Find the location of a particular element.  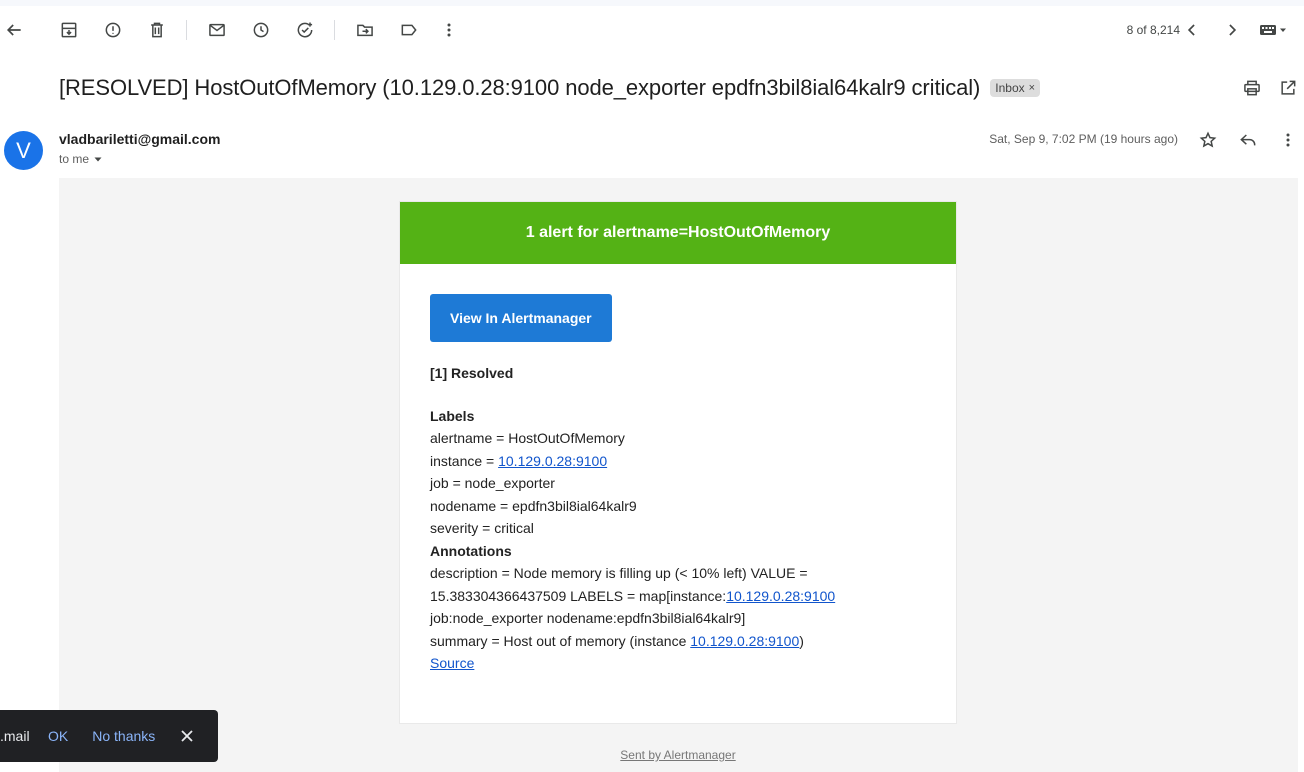

open-new-window-button is located at coordinates (1288, 88).